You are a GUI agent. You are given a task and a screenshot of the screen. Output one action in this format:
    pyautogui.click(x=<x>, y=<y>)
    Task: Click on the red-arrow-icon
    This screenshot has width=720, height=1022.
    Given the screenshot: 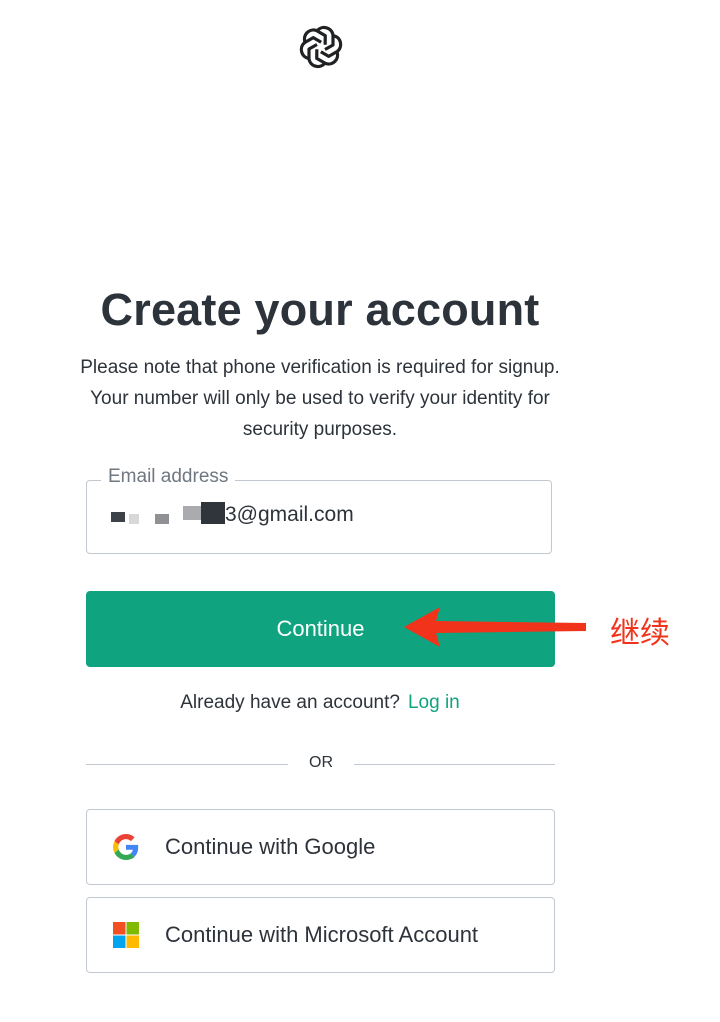 What is the action you would take?
    pyautogui.click(x=495, y=627)
    